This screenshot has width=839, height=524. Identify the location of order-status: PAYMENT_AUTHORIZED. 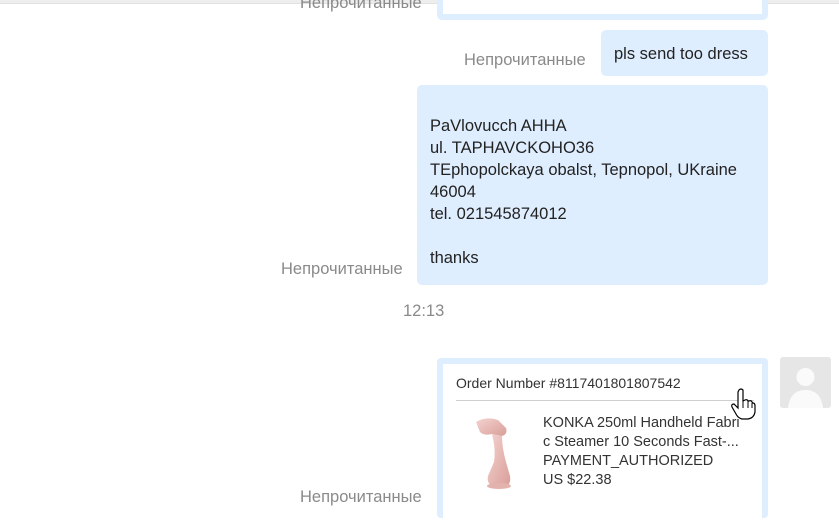
(628, 461).